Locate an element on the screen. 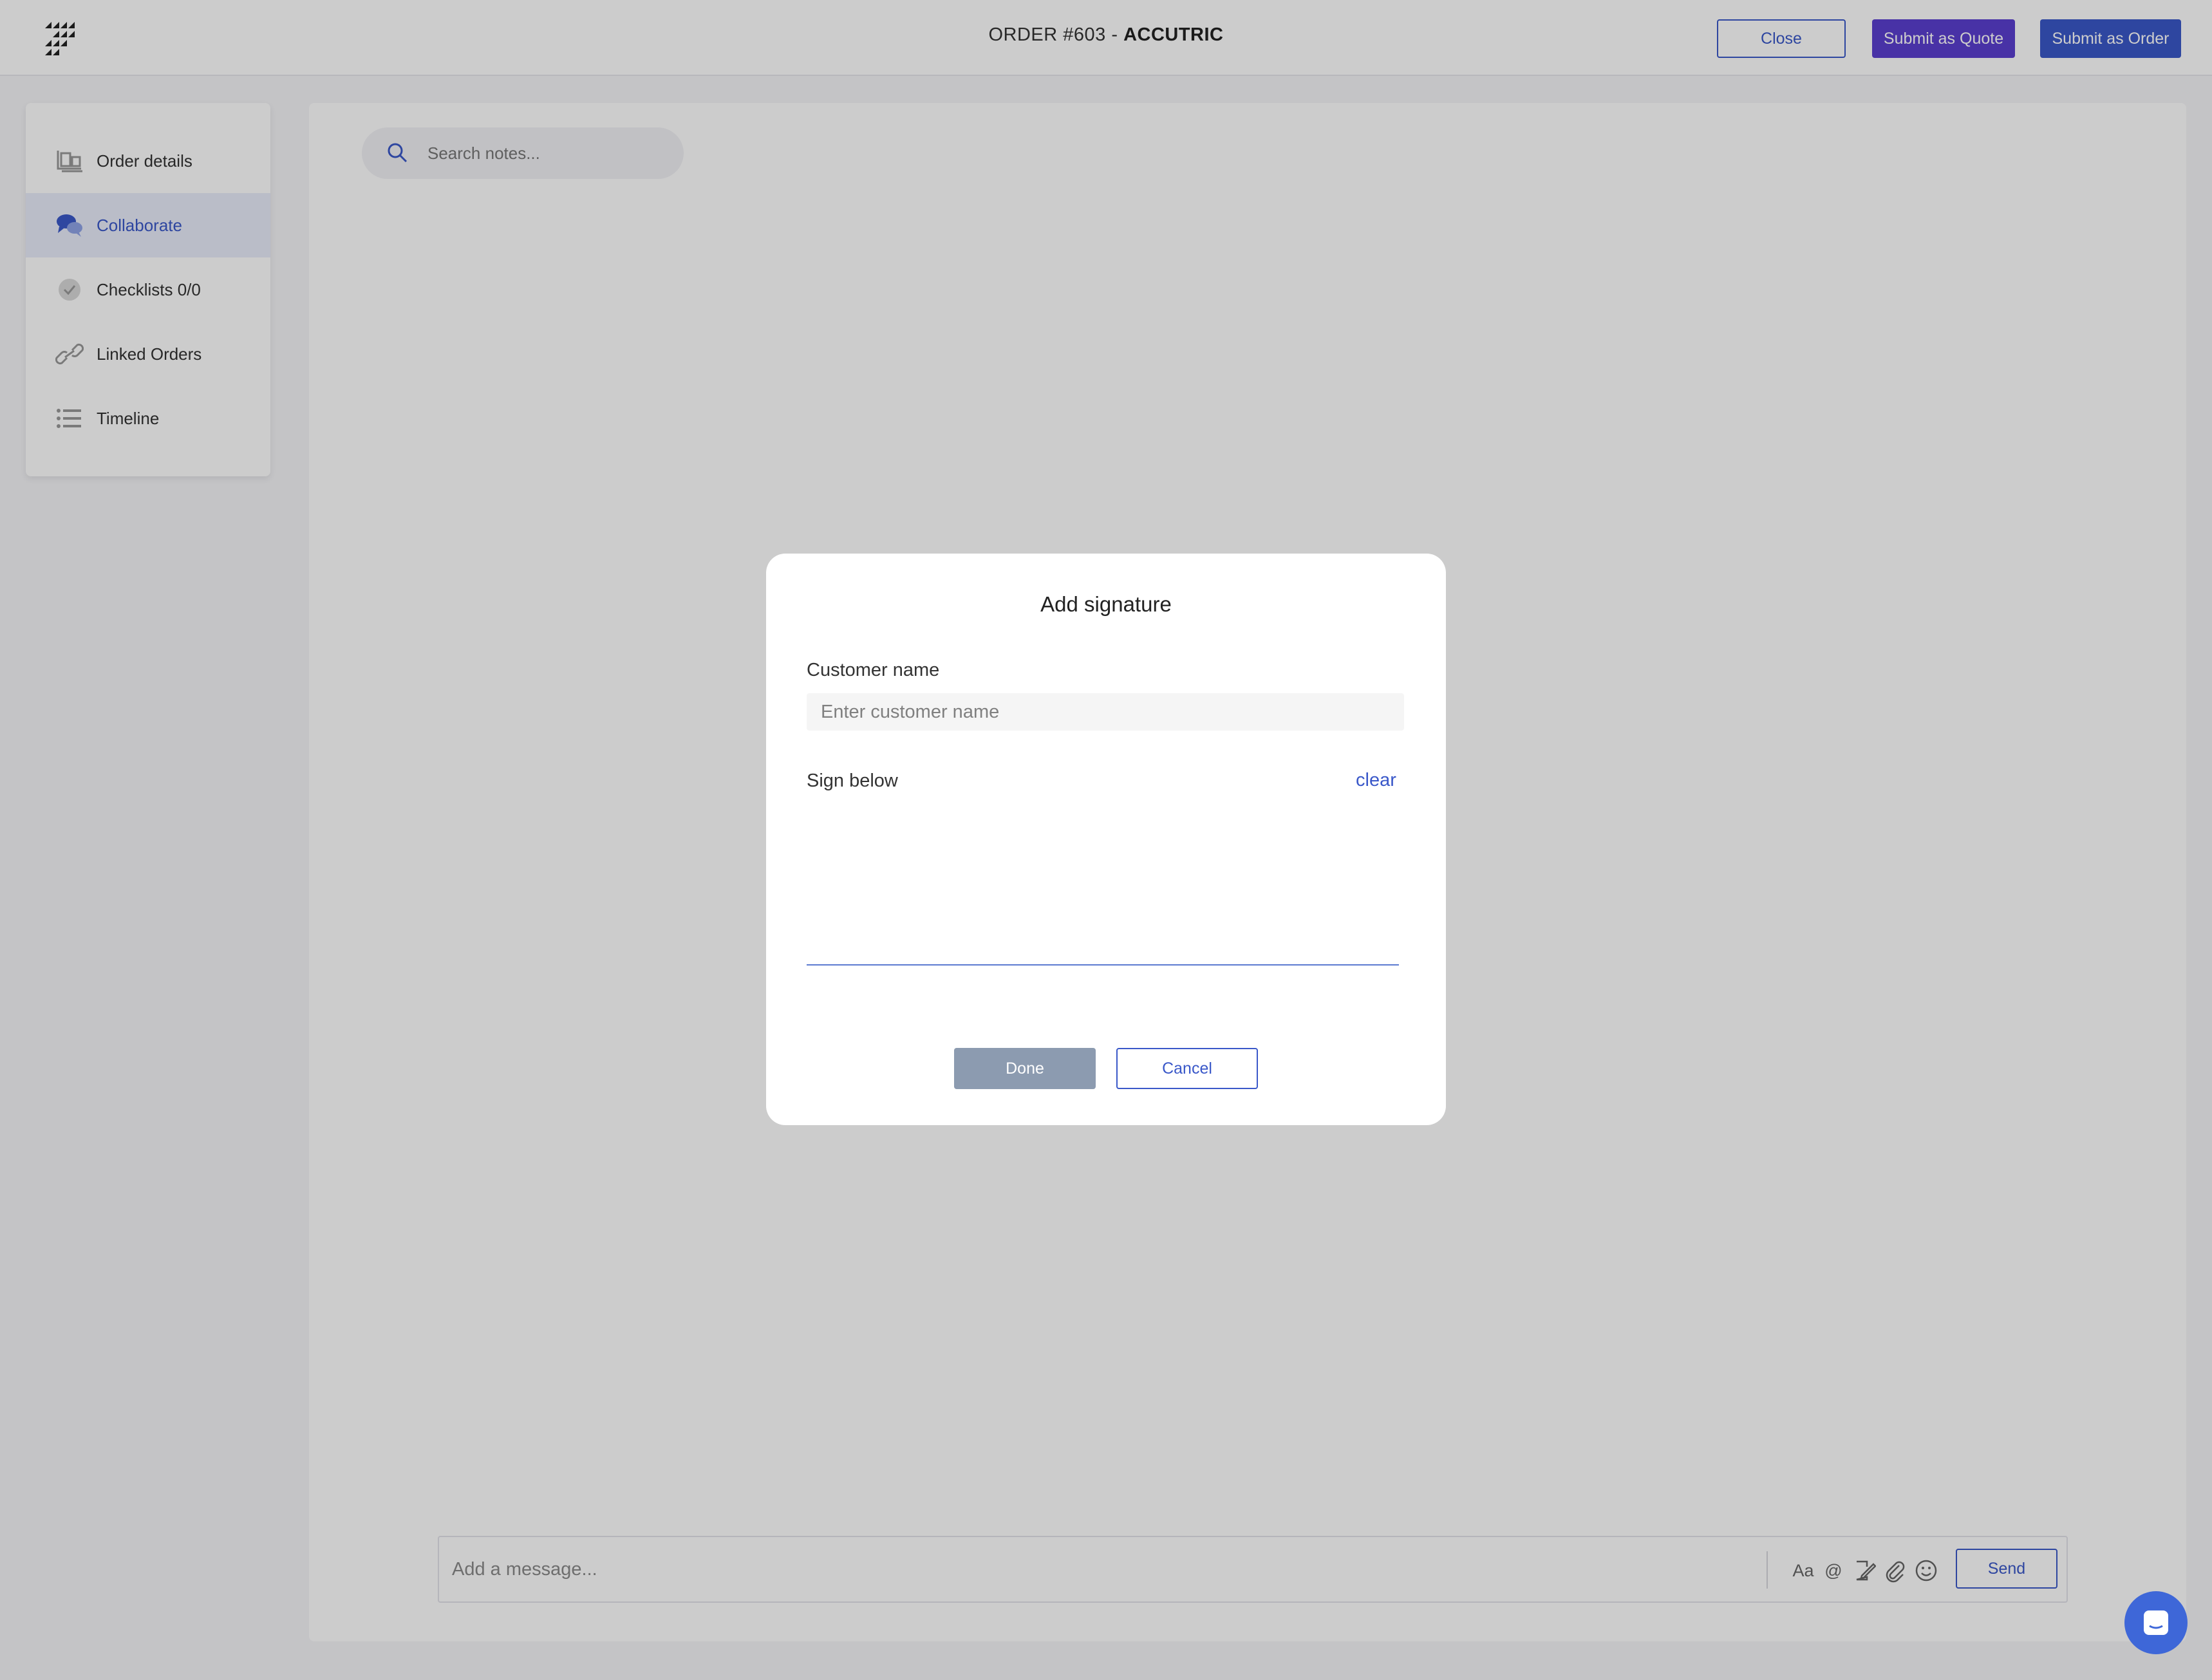 This screenshot has width=2212, height=1680. customer-name-label: Customer name is located at coordinates (874, 670).